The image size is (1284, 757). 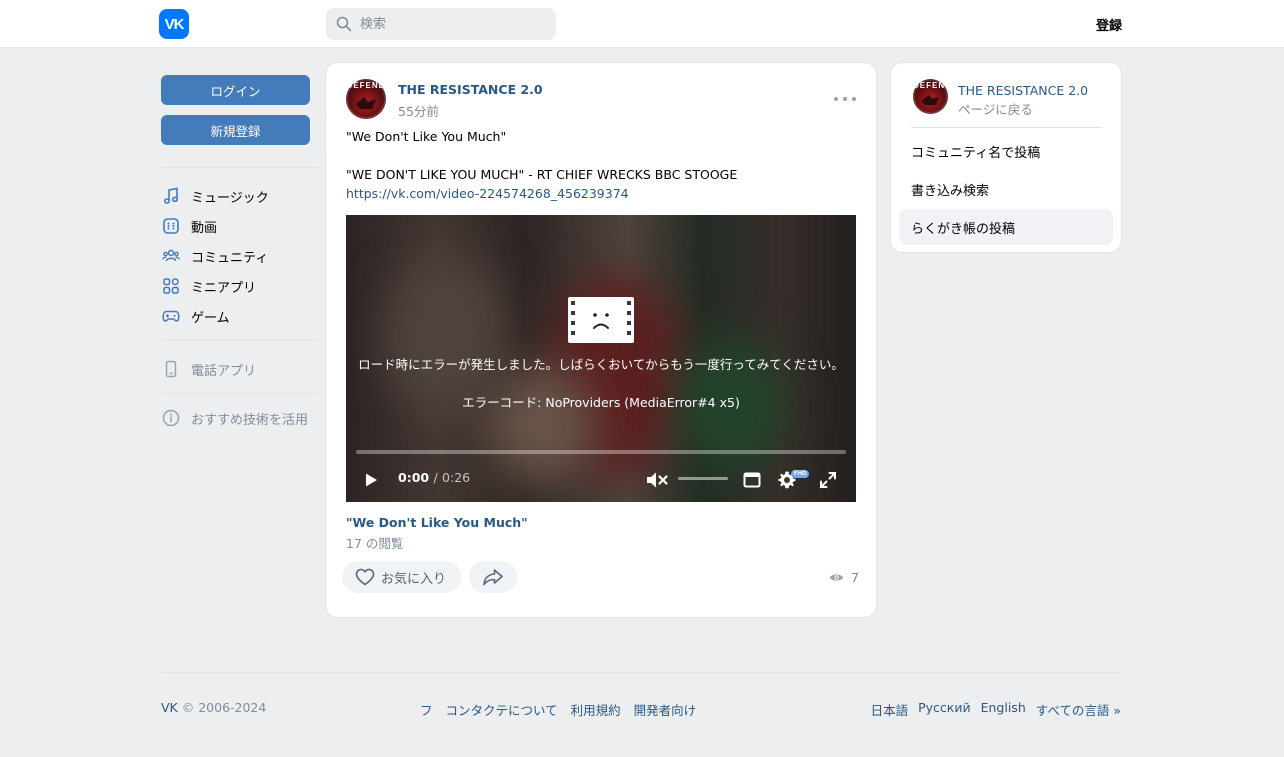 What do you see at coordinates (1006, 189) in the screenshot?
I see `side-item-search-posts: 書き込み検索` at bounding box center [1006, 189].